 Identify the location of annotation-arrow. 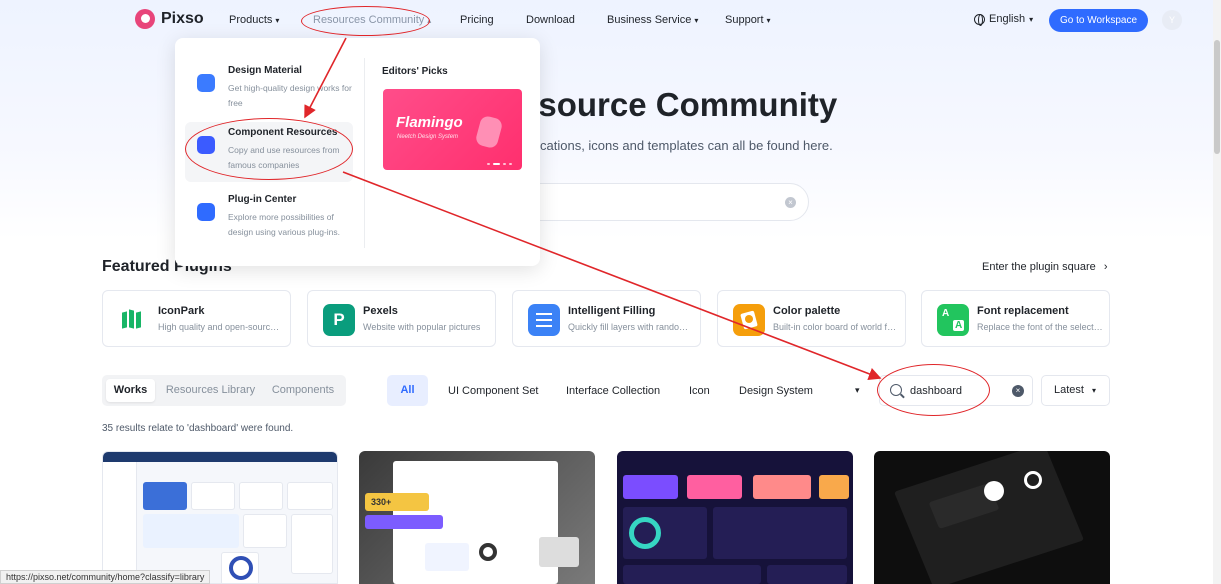
(325, 78).